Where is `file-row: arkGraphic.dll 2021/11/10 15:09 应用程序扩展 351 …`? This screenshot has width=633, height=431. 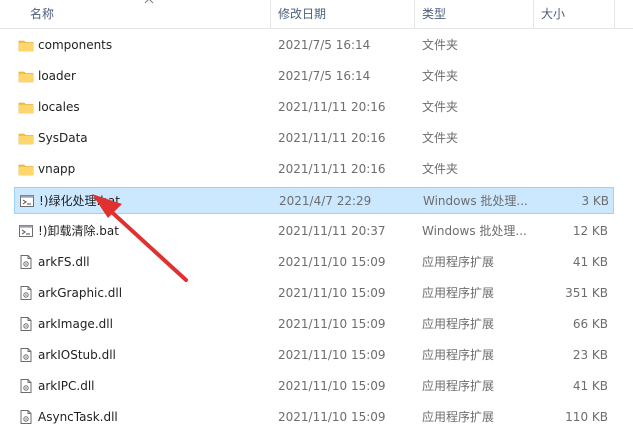 file-row: arkGraphic.dll 2021/11/10 15:09 应用程序扩展 351 … is located at coordinates (314, 293).